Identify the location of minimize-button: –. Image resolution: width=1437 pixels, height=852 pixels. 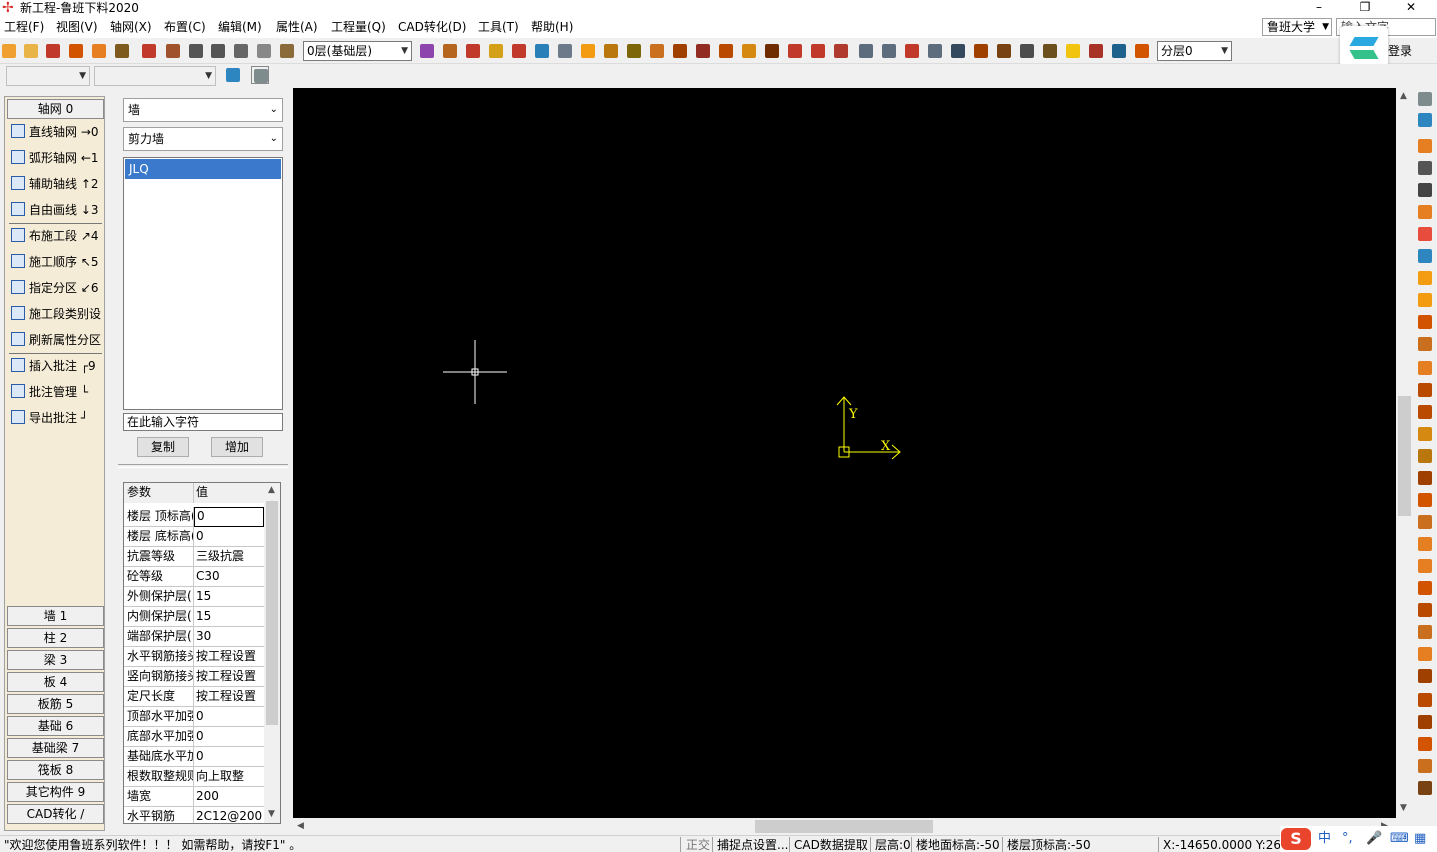
(1319, 8).